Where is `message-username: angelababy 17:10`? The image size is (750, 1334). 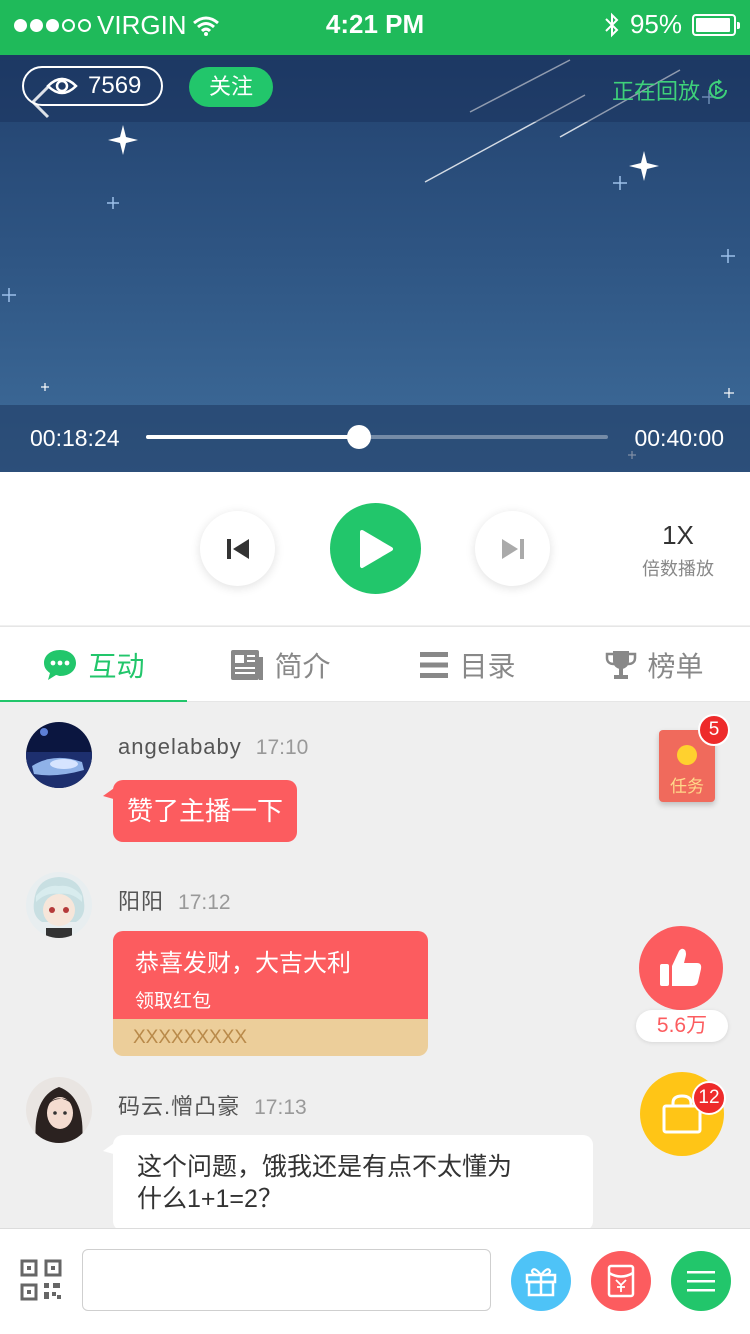
message-username: angelababy 17:10 is located at coordinates (213, 747).